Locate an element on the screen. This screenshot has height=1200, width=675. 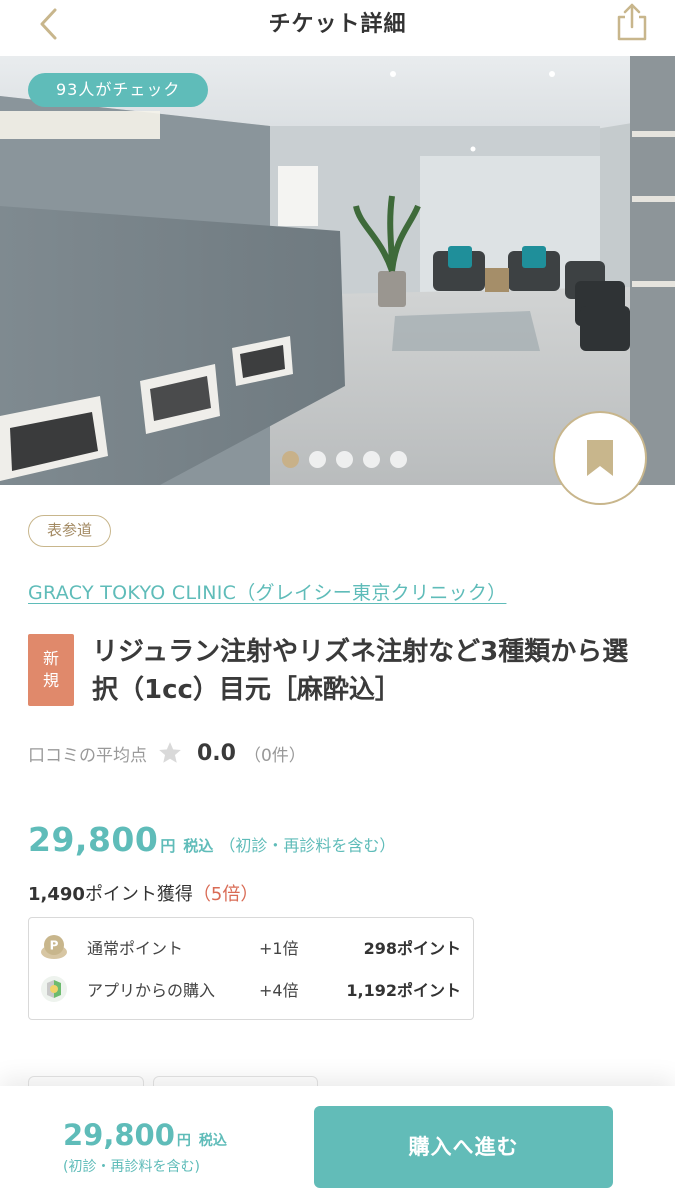
clinic-name-link: GRACY TOKYO CLINIC（グレイシー東京クリニック） is located at coordinates (267, 591).